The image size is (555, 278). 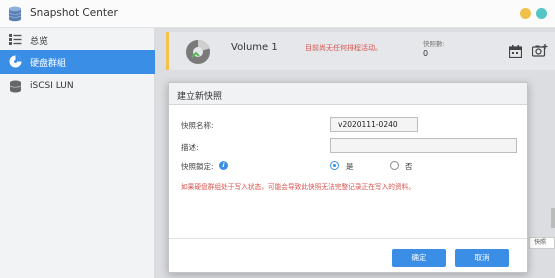 I want to click on volume-row: Volume 1 目前尚无任何排程活动。 快照數: 0, so click(x=360, y=51).